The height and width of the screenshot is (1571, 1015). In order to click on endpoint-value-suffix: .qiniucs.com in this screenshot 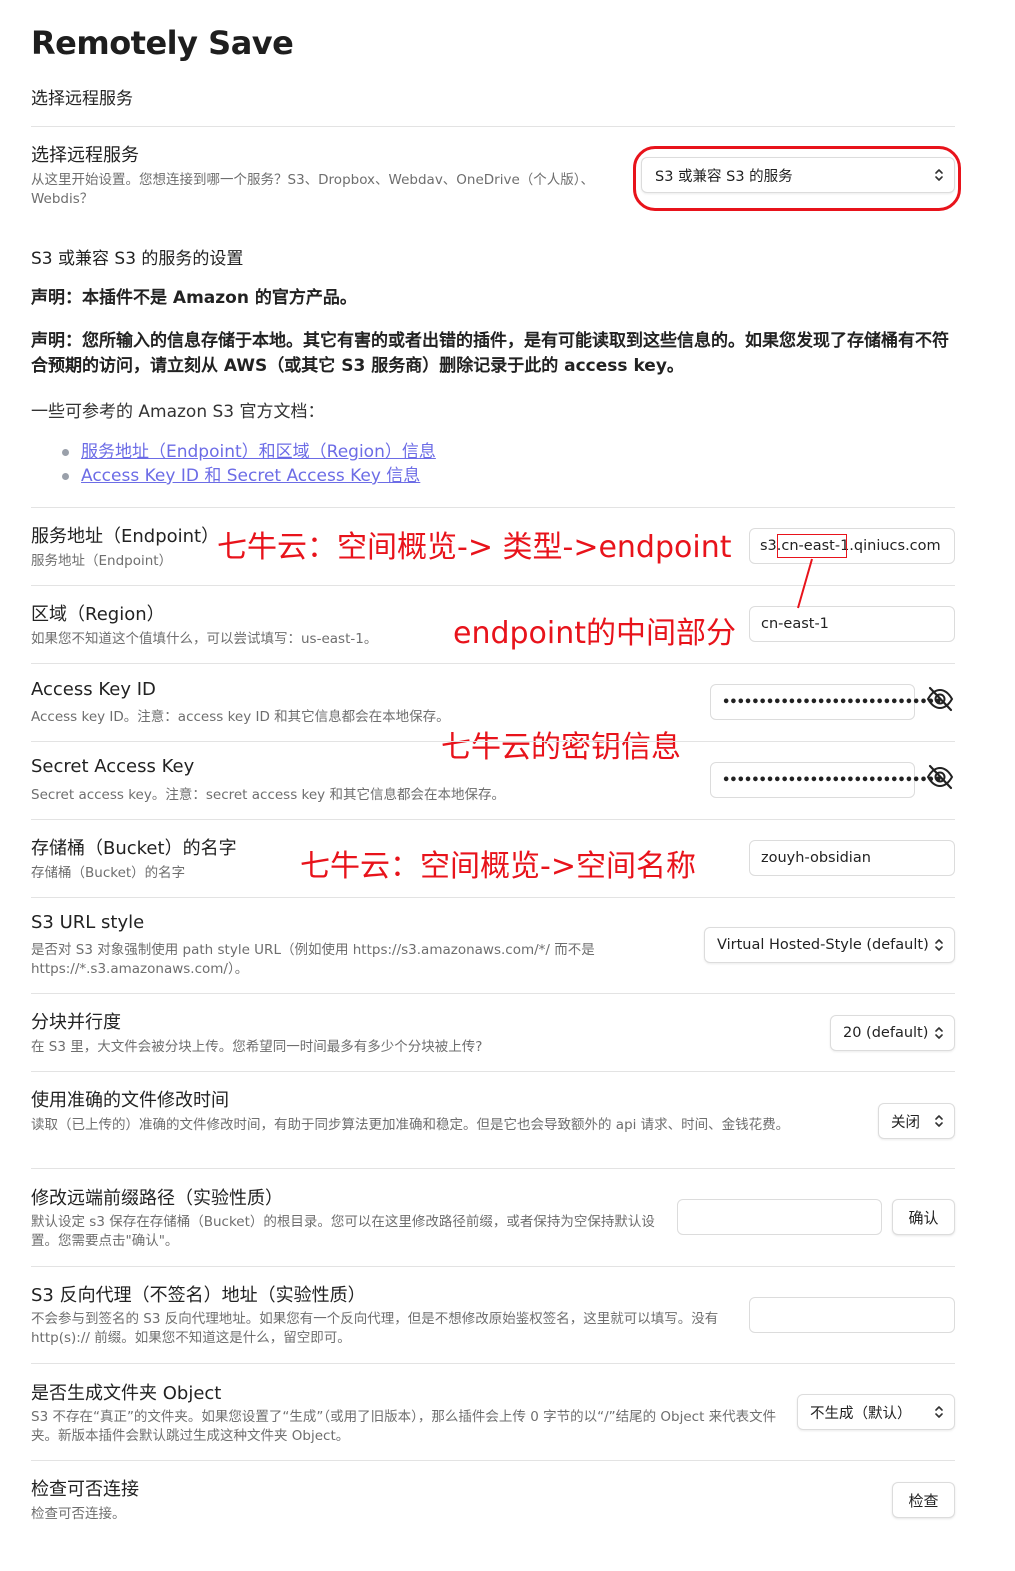, I will do `click(895, 546)`.